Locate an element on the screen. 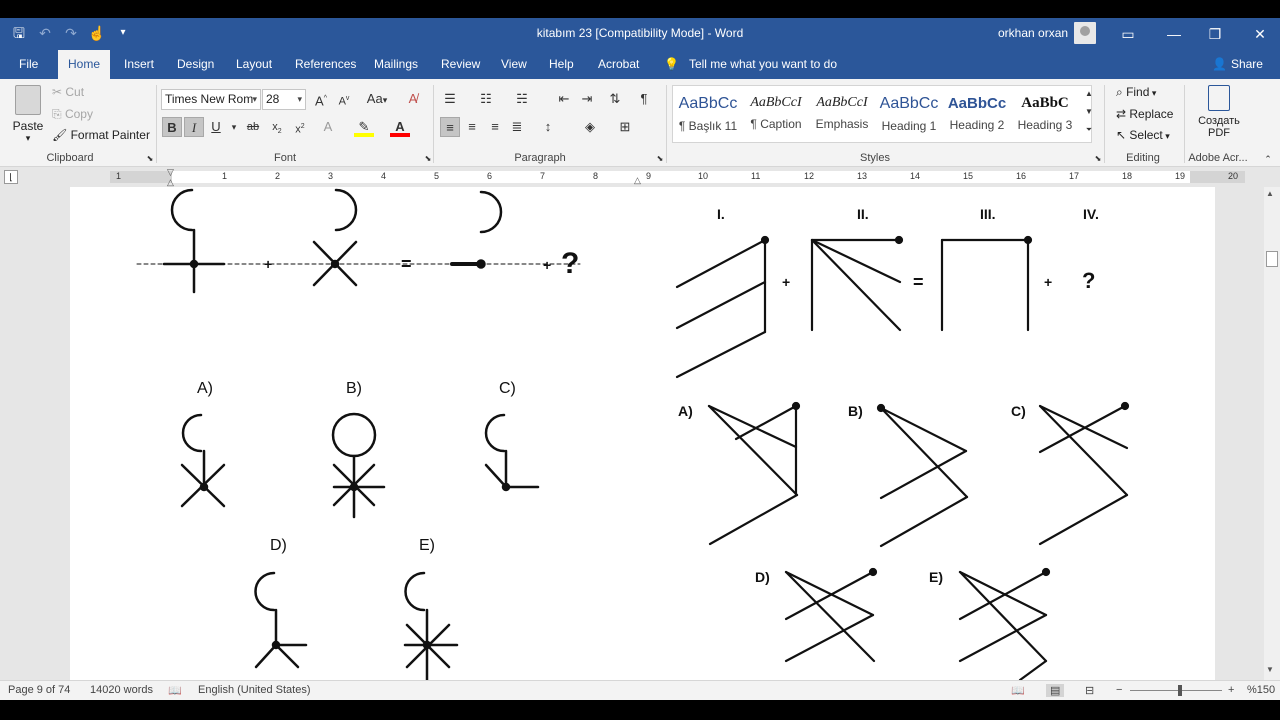  styles-scroll-up-icon: ▲ is located at coordinates (1089, 94).